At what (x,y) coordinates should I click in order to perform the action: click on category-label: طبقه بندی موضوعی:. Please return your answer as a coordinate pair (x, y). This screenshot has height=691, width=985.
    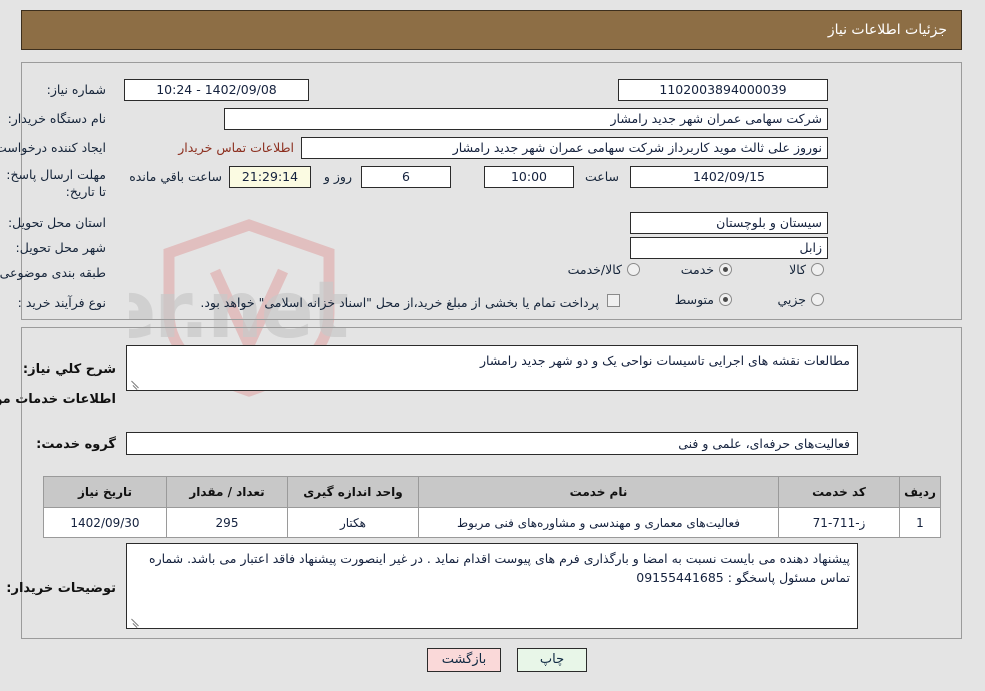
    Looking at the image, I should click on (53, 272).